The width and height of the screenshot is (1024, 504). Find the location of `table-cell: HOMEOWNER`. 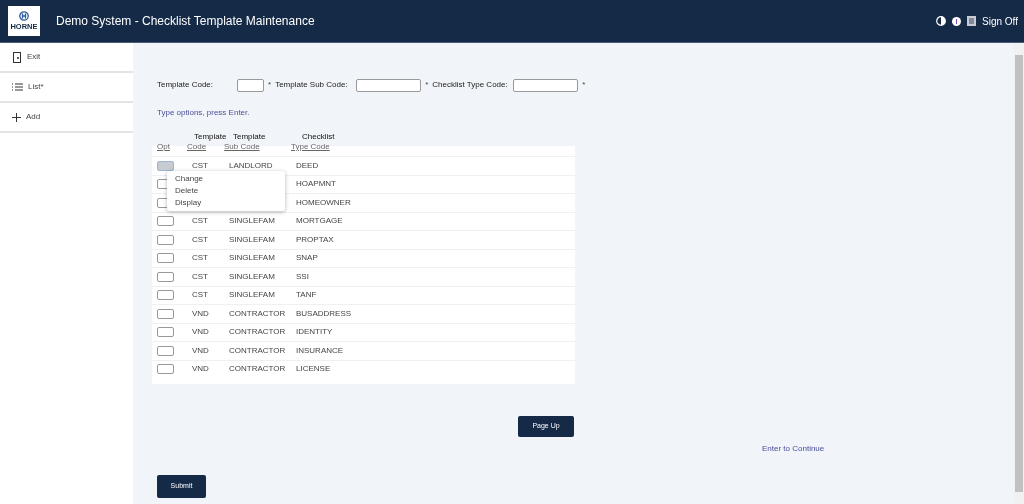

table-cell: HOMEOWNER is located at coordinates (323, 202).